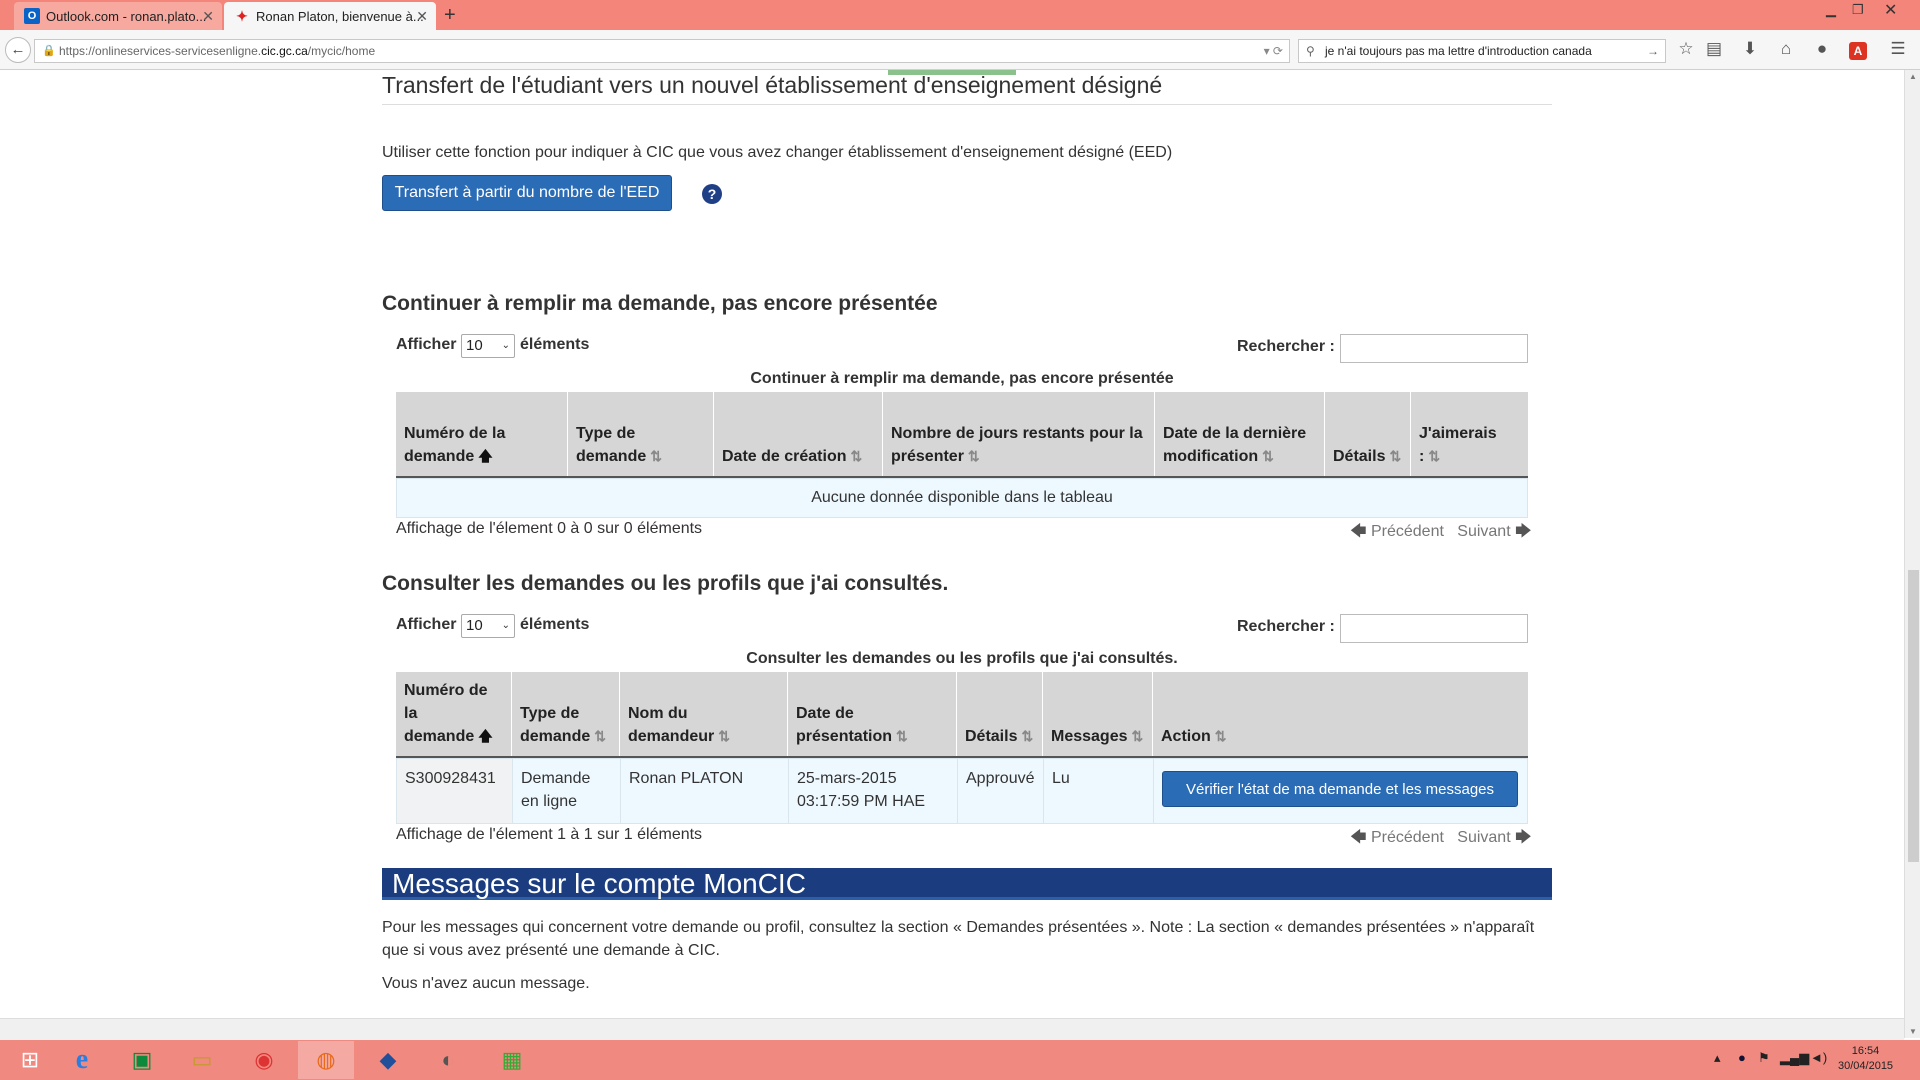  I want to click on drafts-page-size-select: 10 ⌄, so click(488, 346).